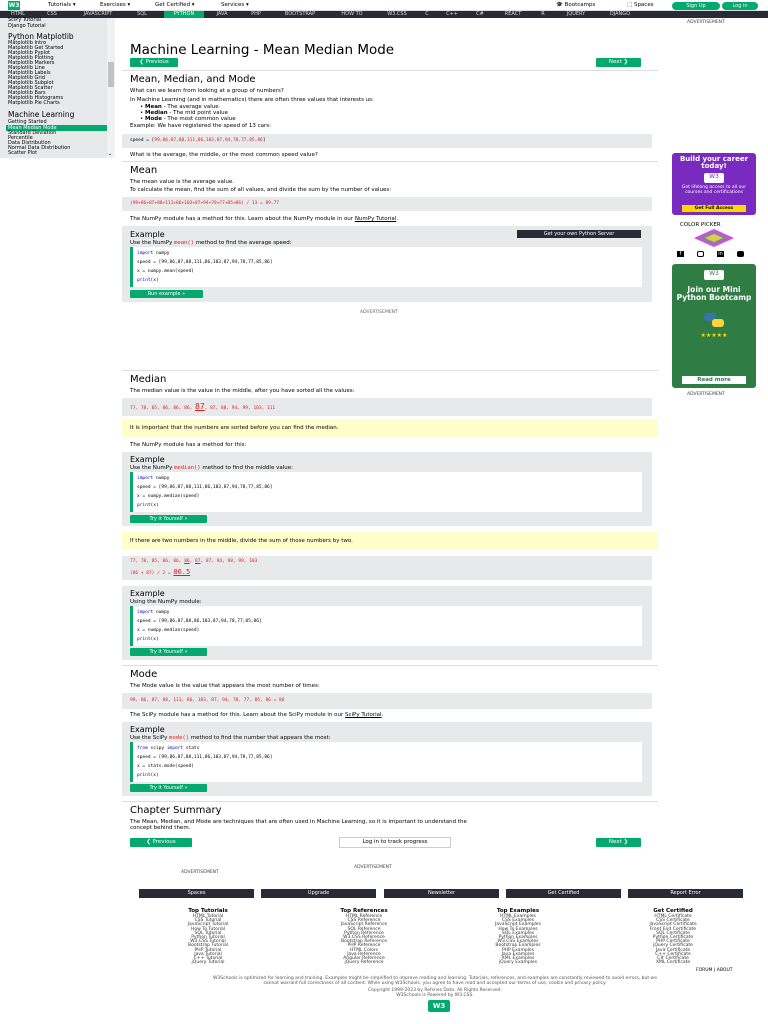  Describe the element at coordinates (696, 5) in the screenshot. I see `signup-button: Sign Up` at that location.